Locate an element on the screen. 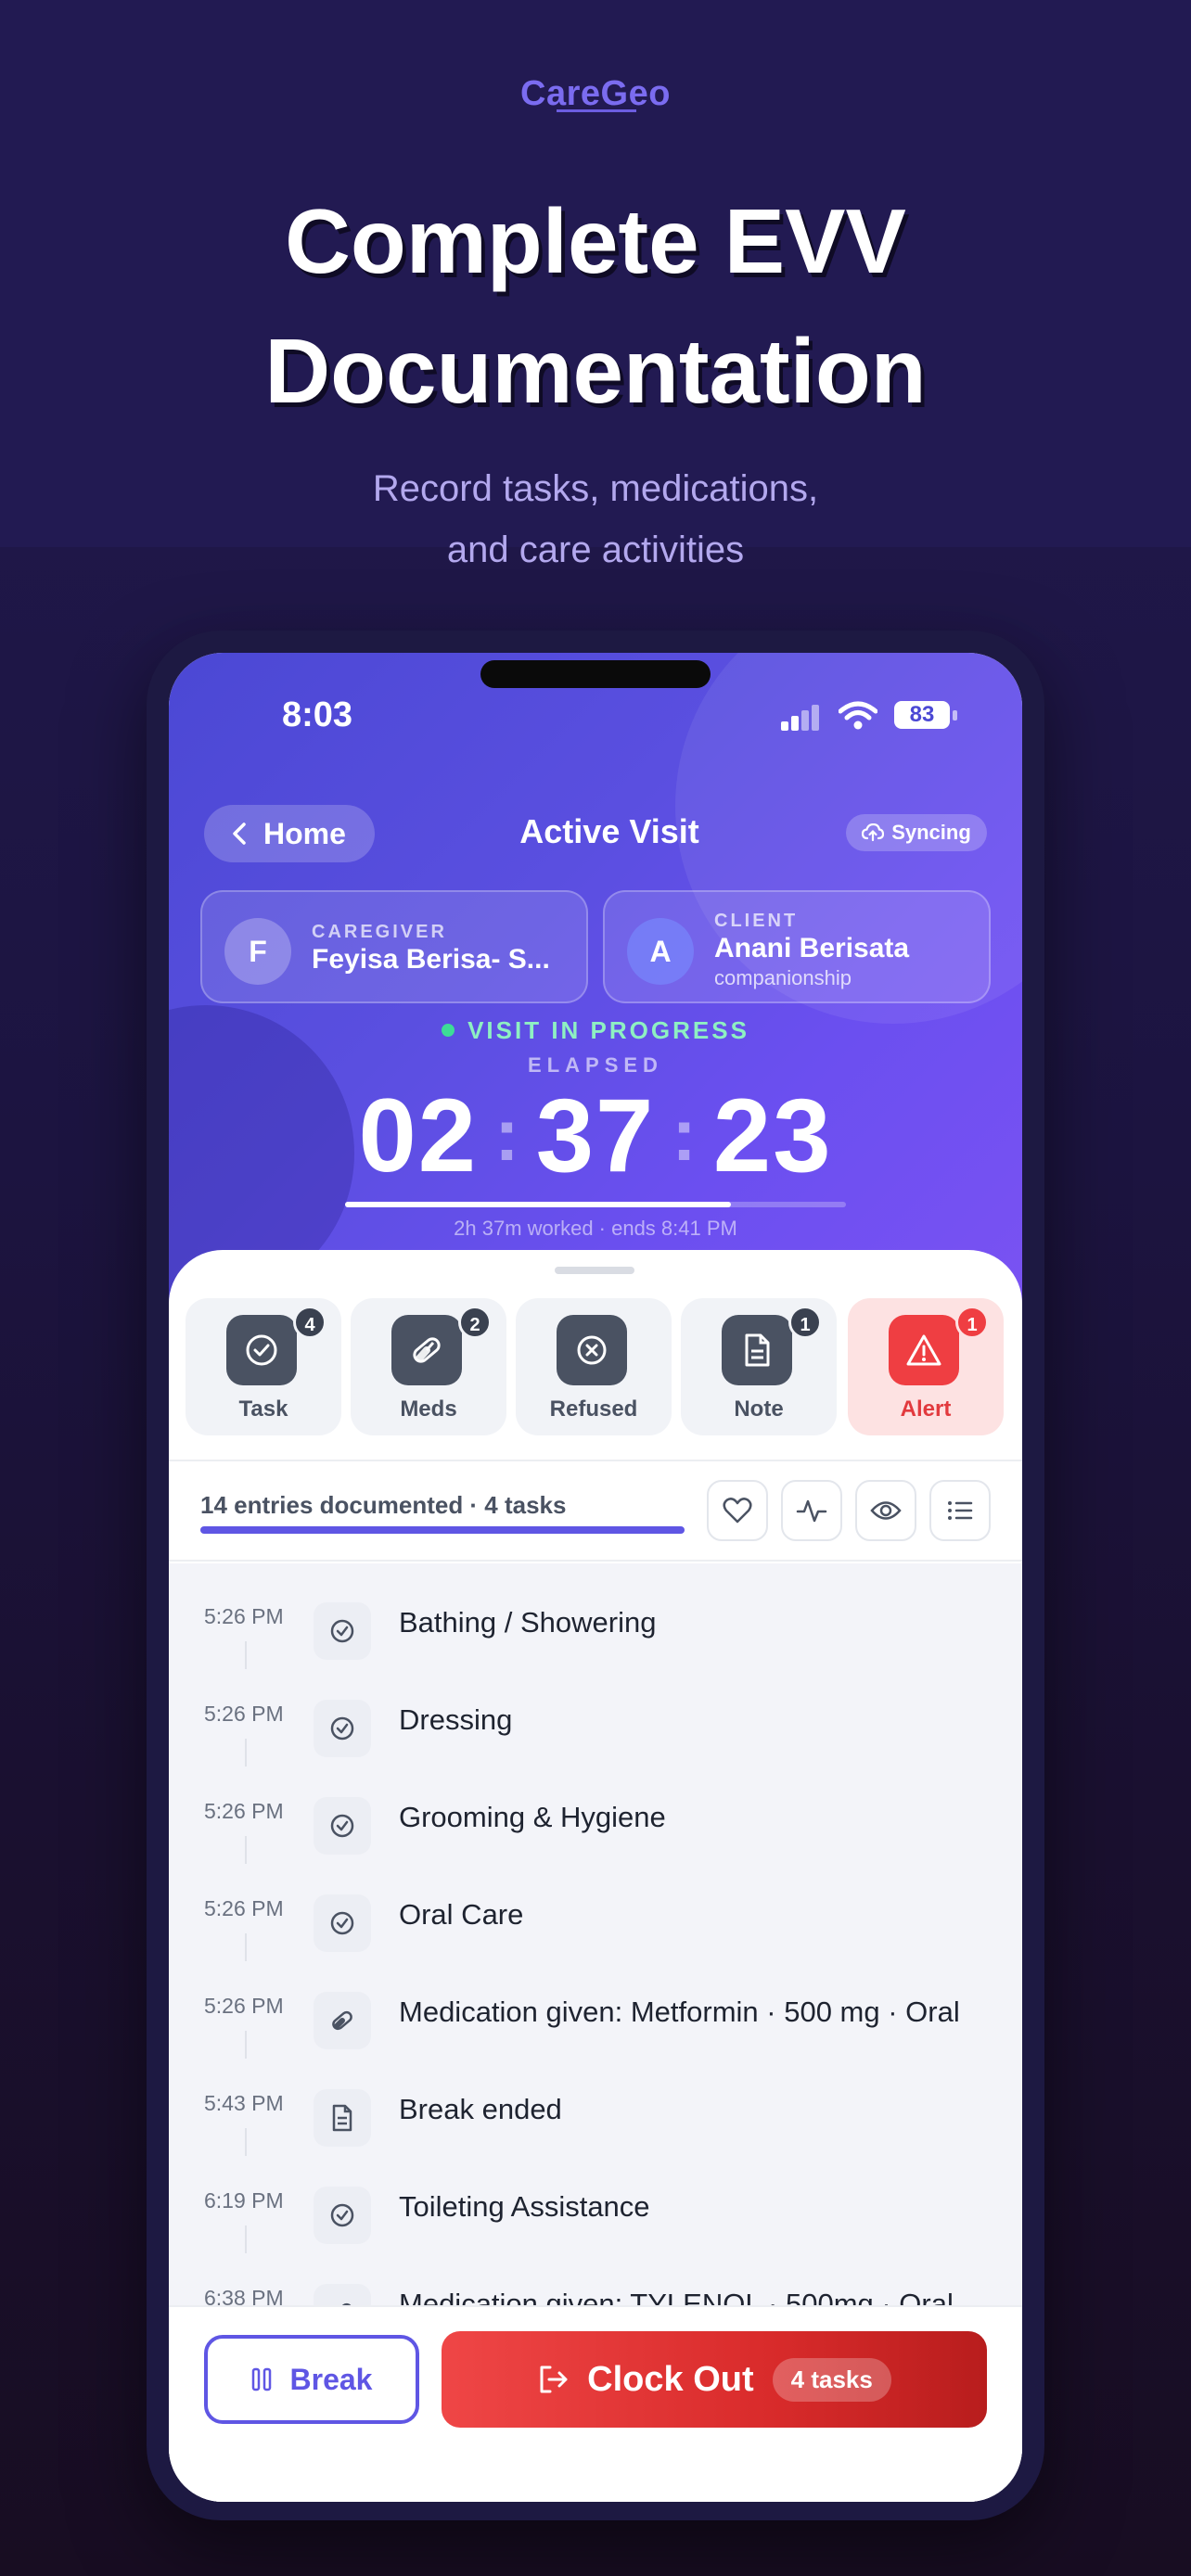  task-action-button: 4 Task is located at coordinates (263, 1366).